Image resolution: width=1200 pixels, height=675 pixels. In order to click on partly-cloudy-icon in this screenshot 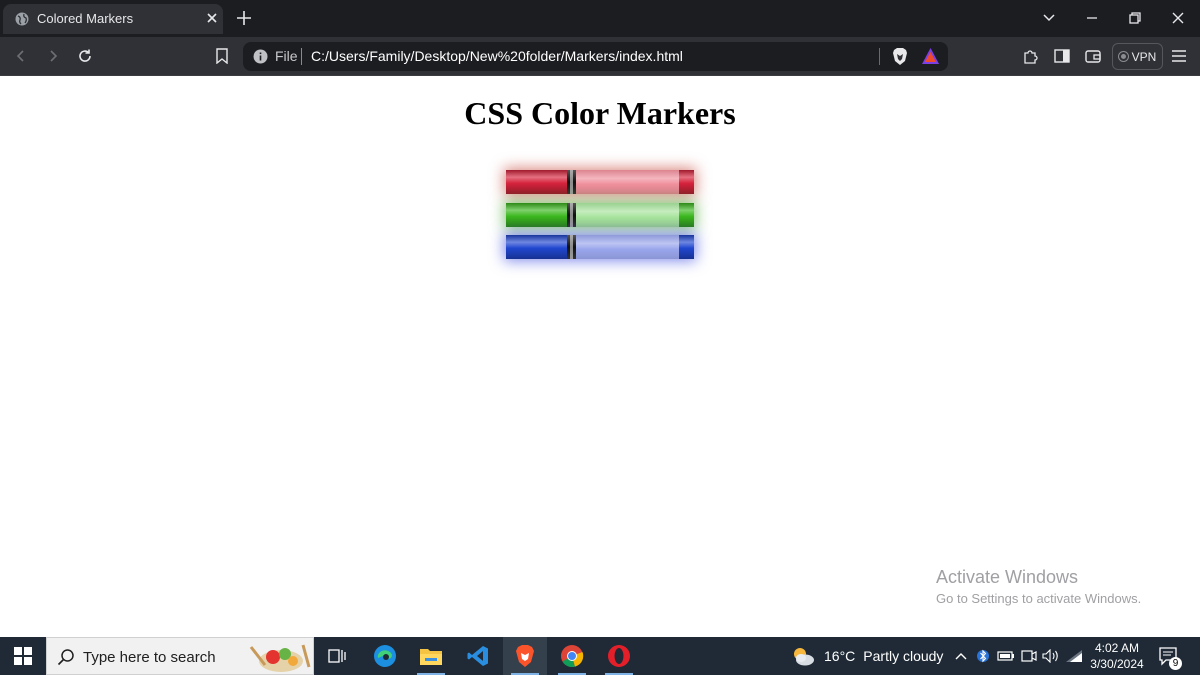, I will do `click(804, 657)`.